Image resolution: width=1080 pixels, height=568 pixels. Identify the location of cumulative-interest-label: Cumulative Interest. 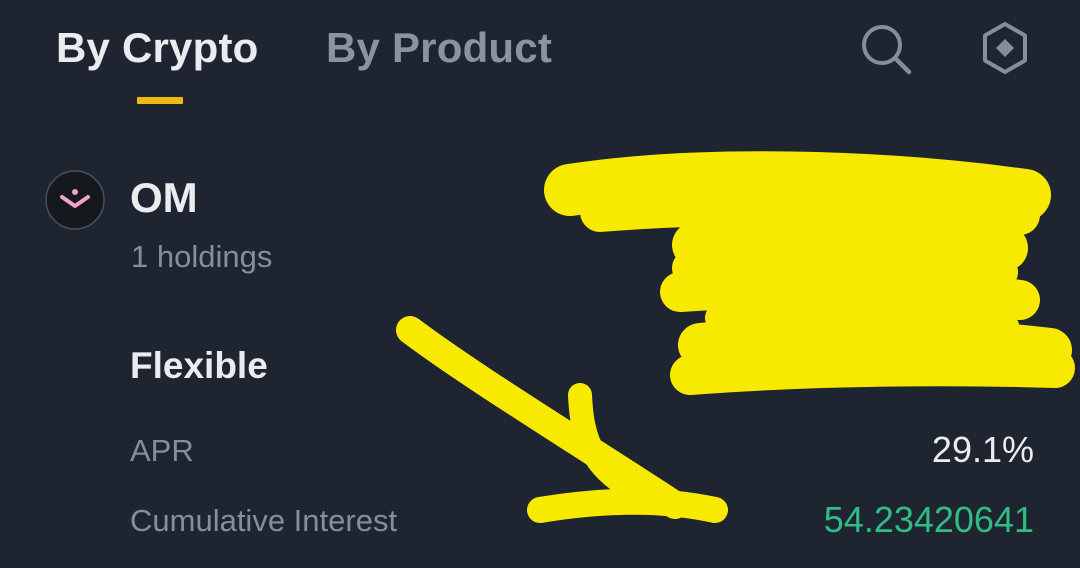
(264, 520).